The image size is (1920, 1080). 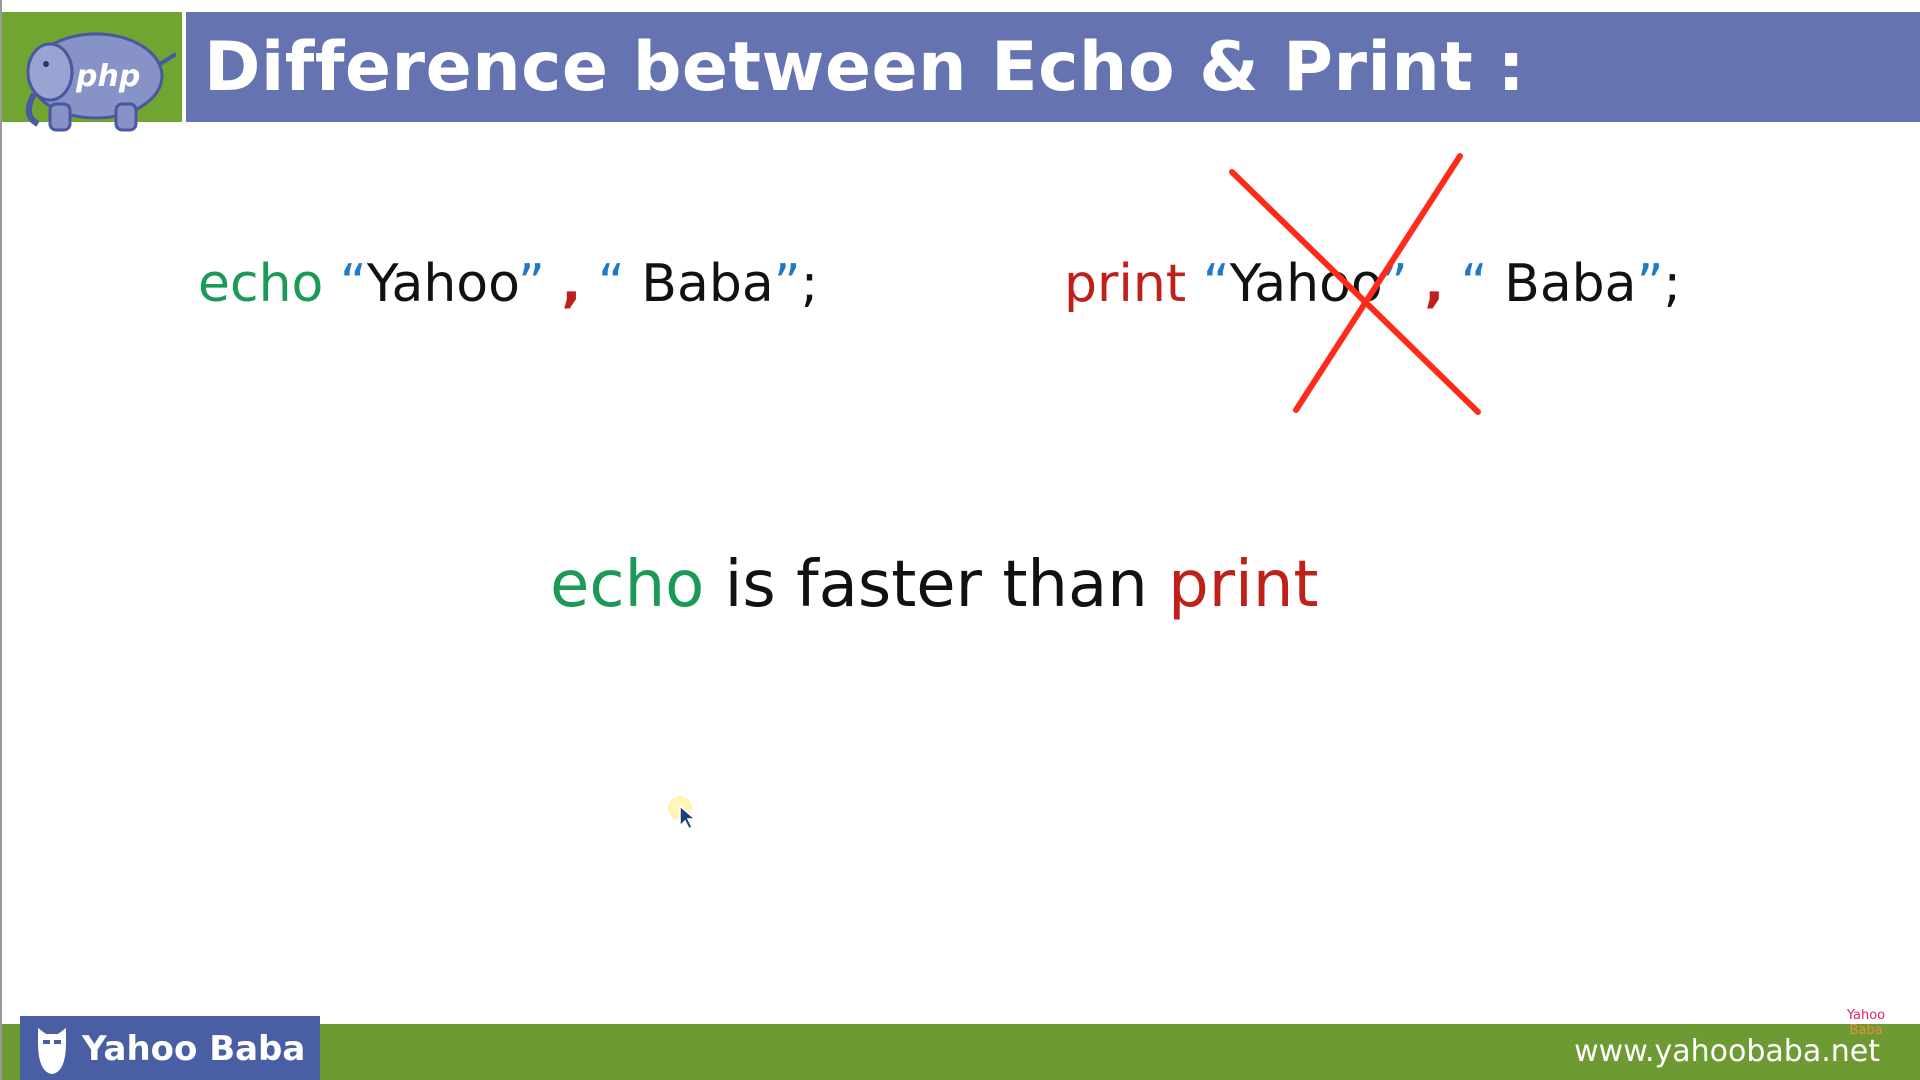 What do you see at coordinates (1866, 1015) in the screenshot?
I see `watermark-top-text: Yahoo` at bounding box center [1866, 1015].